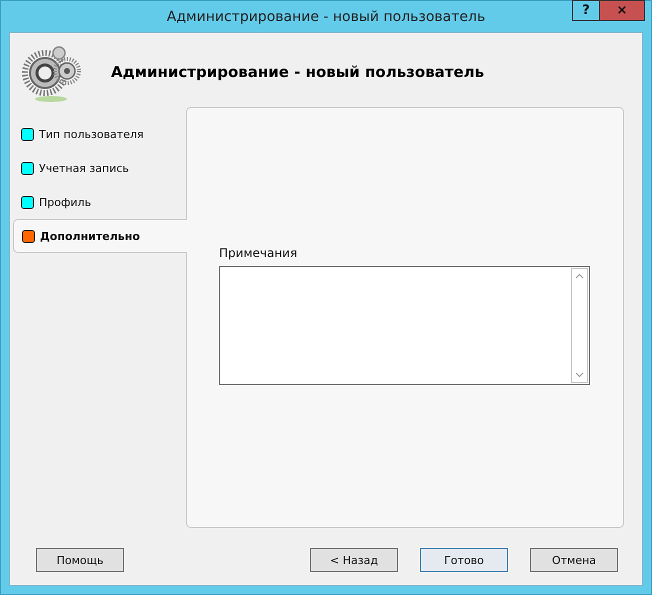 The height and width of the screenshot is (595, 652). What do you see at coordinates (404, 325) in the screenshot?
I see `notes-field` at bounding box center [404, 325].